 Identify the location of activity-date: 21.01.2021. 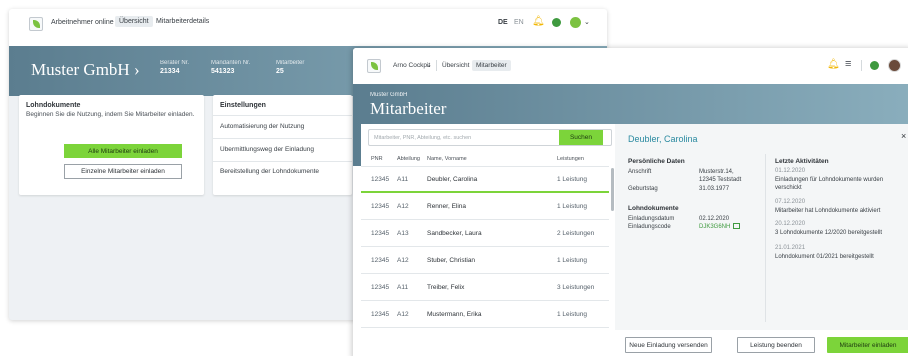
(790, 248).